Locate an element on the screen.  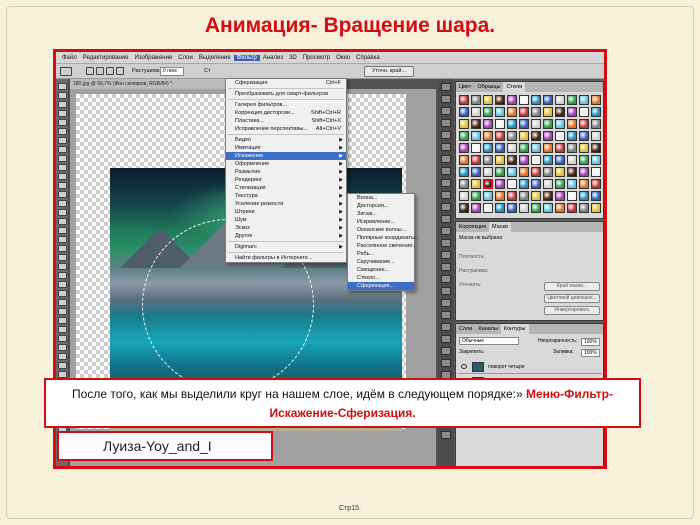
filter-menu-item: Исправление перспективы... Alt+Ctrl+V is located at coordinates (286, 129).